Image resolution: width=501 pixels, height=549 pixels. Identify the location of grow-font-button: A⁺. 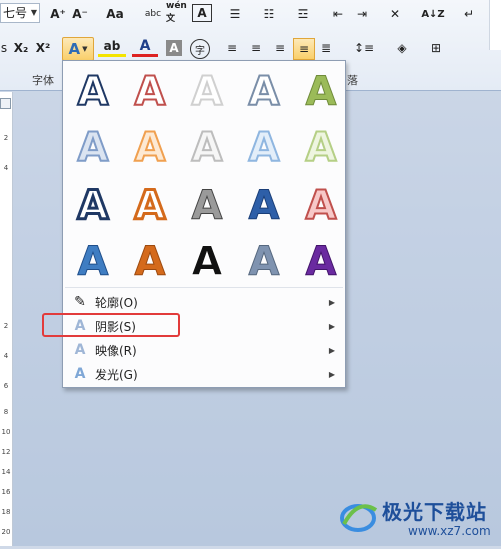
(58, 14).